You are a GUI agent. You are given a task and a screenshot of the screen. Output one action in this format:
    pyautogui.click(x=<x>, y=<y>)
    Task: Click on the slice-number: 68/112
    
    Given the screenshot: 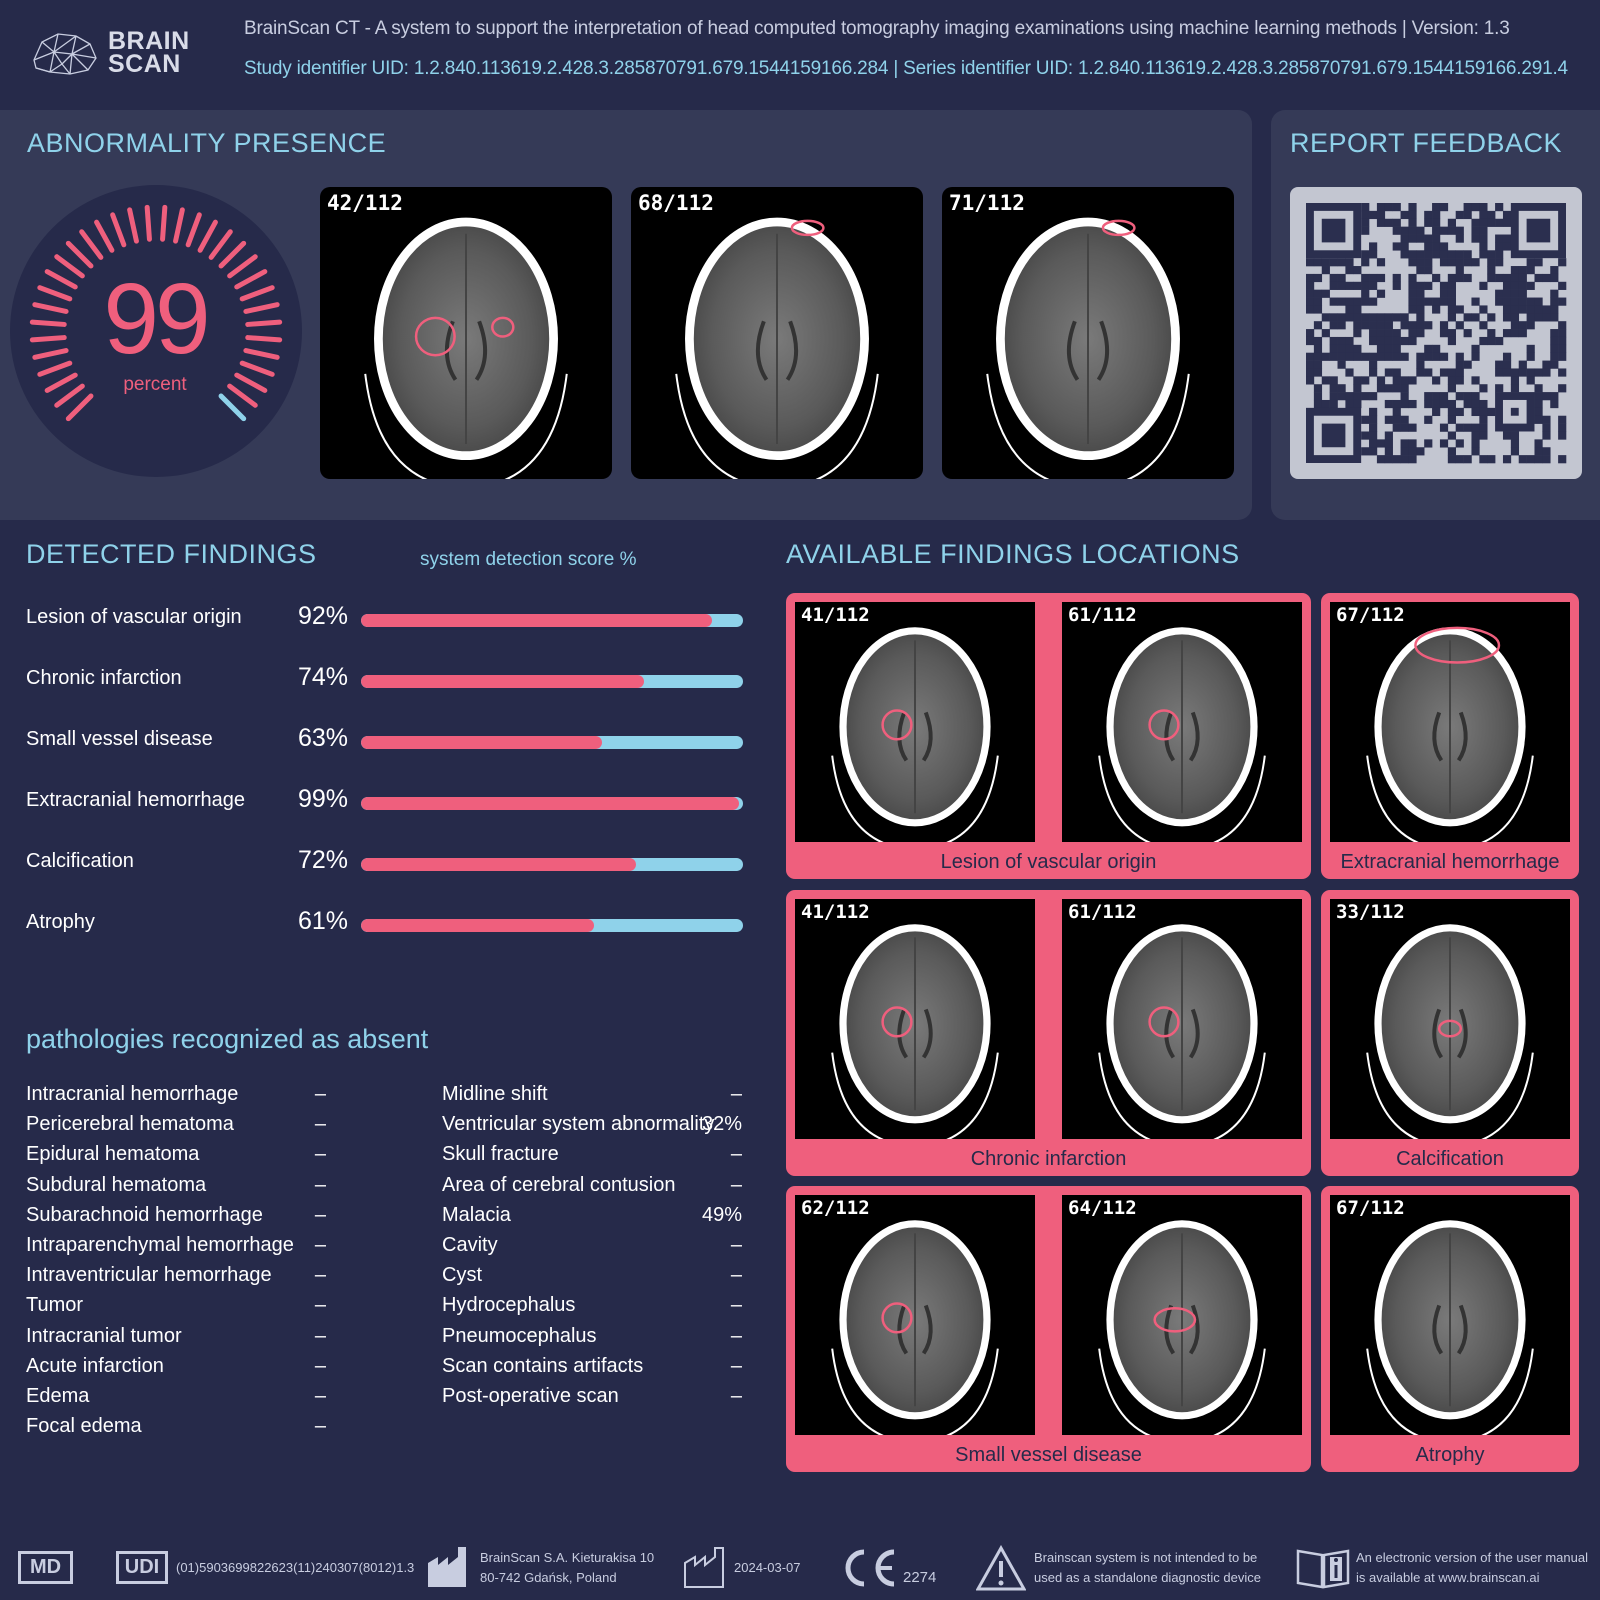 What is the action you would take?
    pyautogui.click(x=676, y=203)
    